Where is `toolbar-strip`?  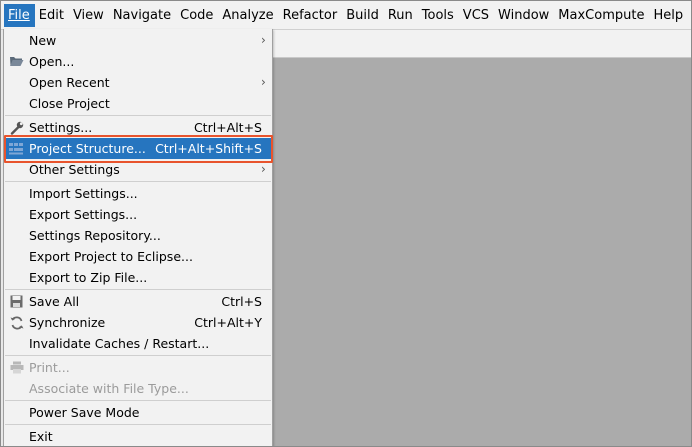
toolbar-strip is located at coordinates (481, 44).